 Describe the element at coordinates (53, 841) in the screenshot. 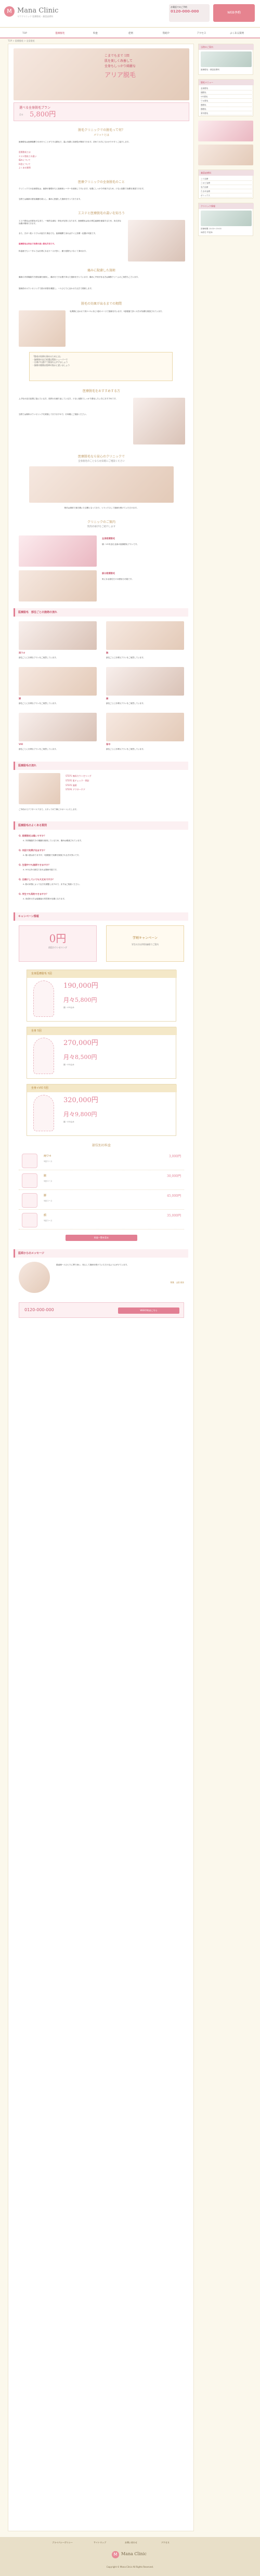

I see `faq-answer: A. 冷却機能付きの機器を使用しているため、痛みは軽減されています。` at that location.